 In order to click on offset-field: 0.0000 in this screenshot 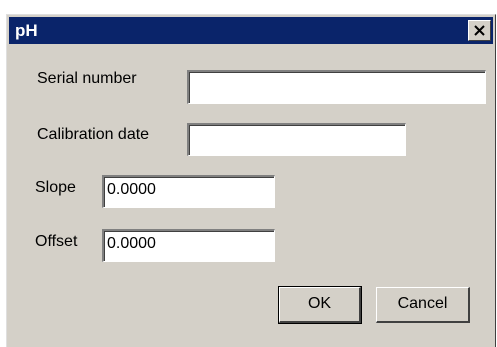, I will do `click(188, 245)`.